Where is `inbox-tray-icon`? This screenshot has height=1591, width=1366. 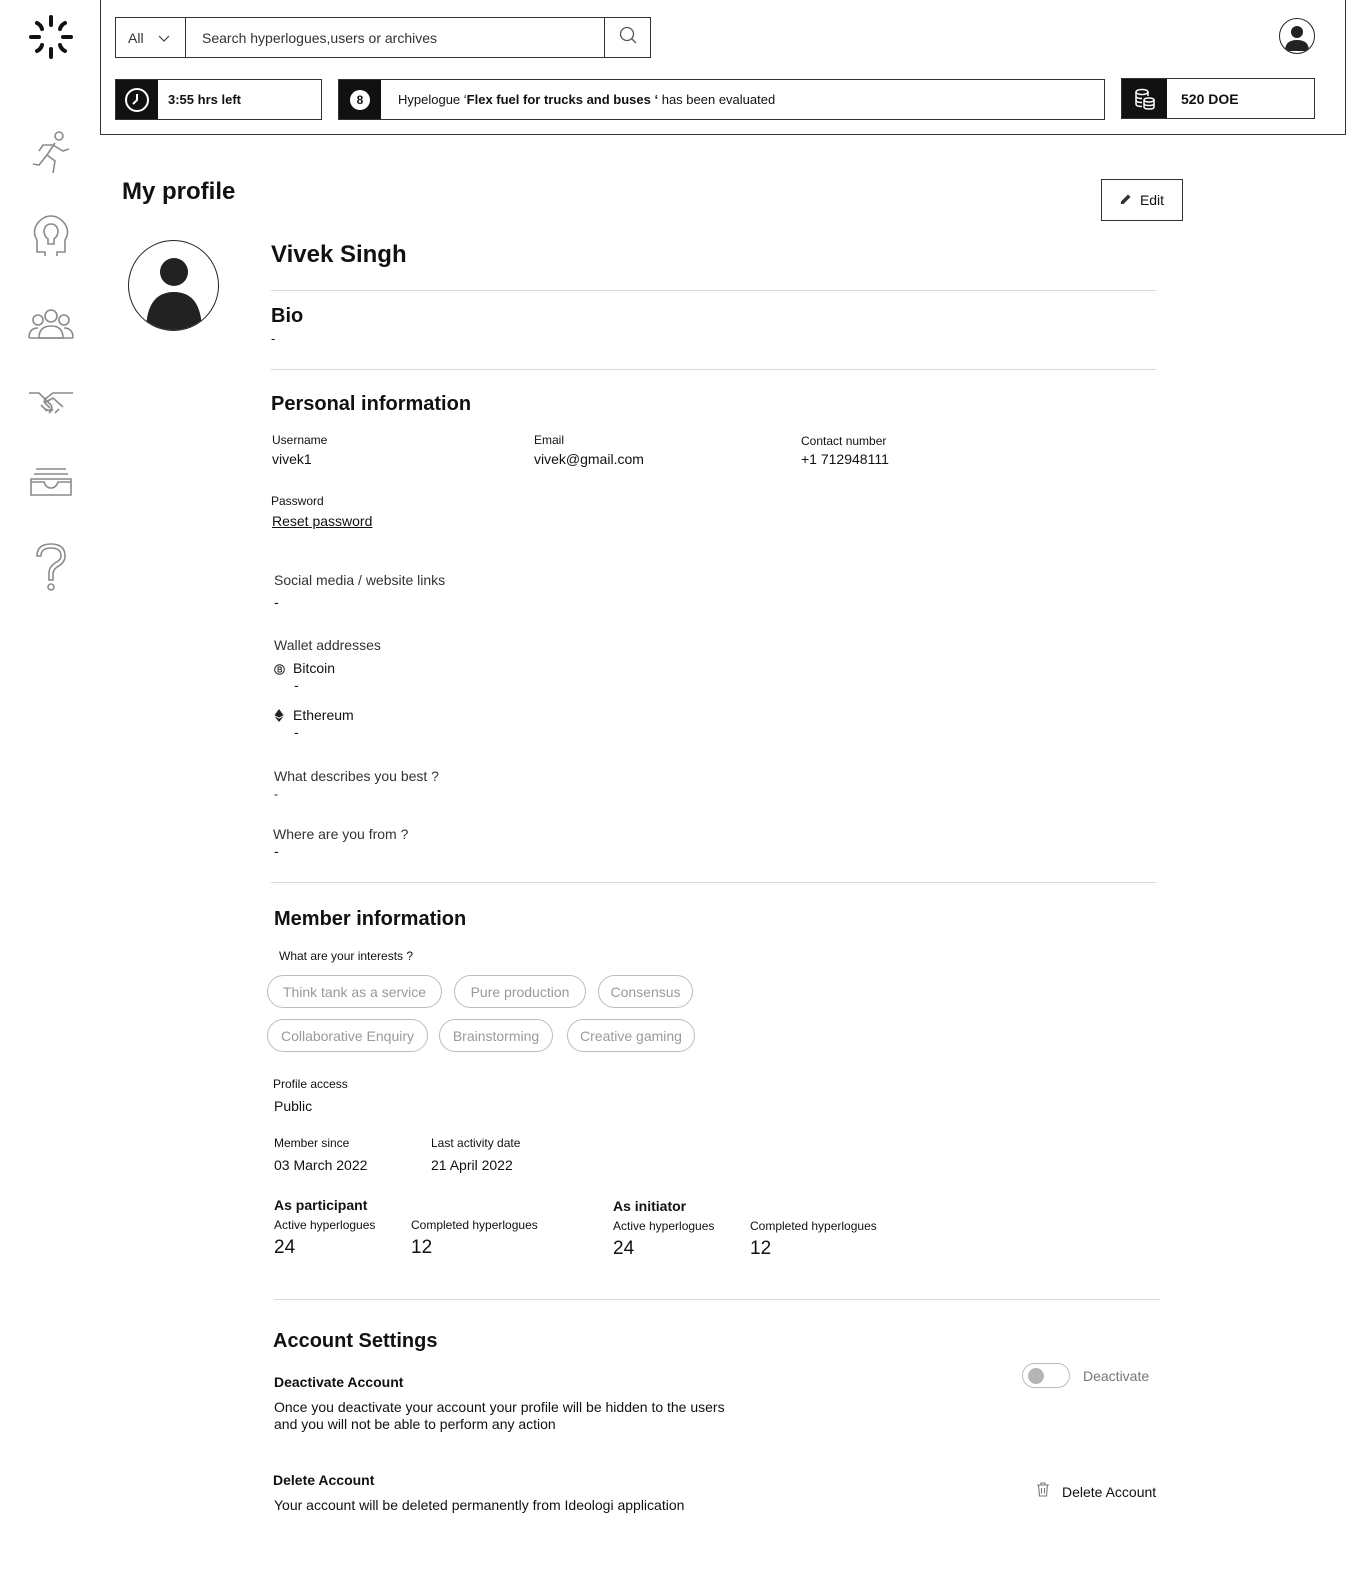
inbox-tray-icon is located at coordinates (51, 482).